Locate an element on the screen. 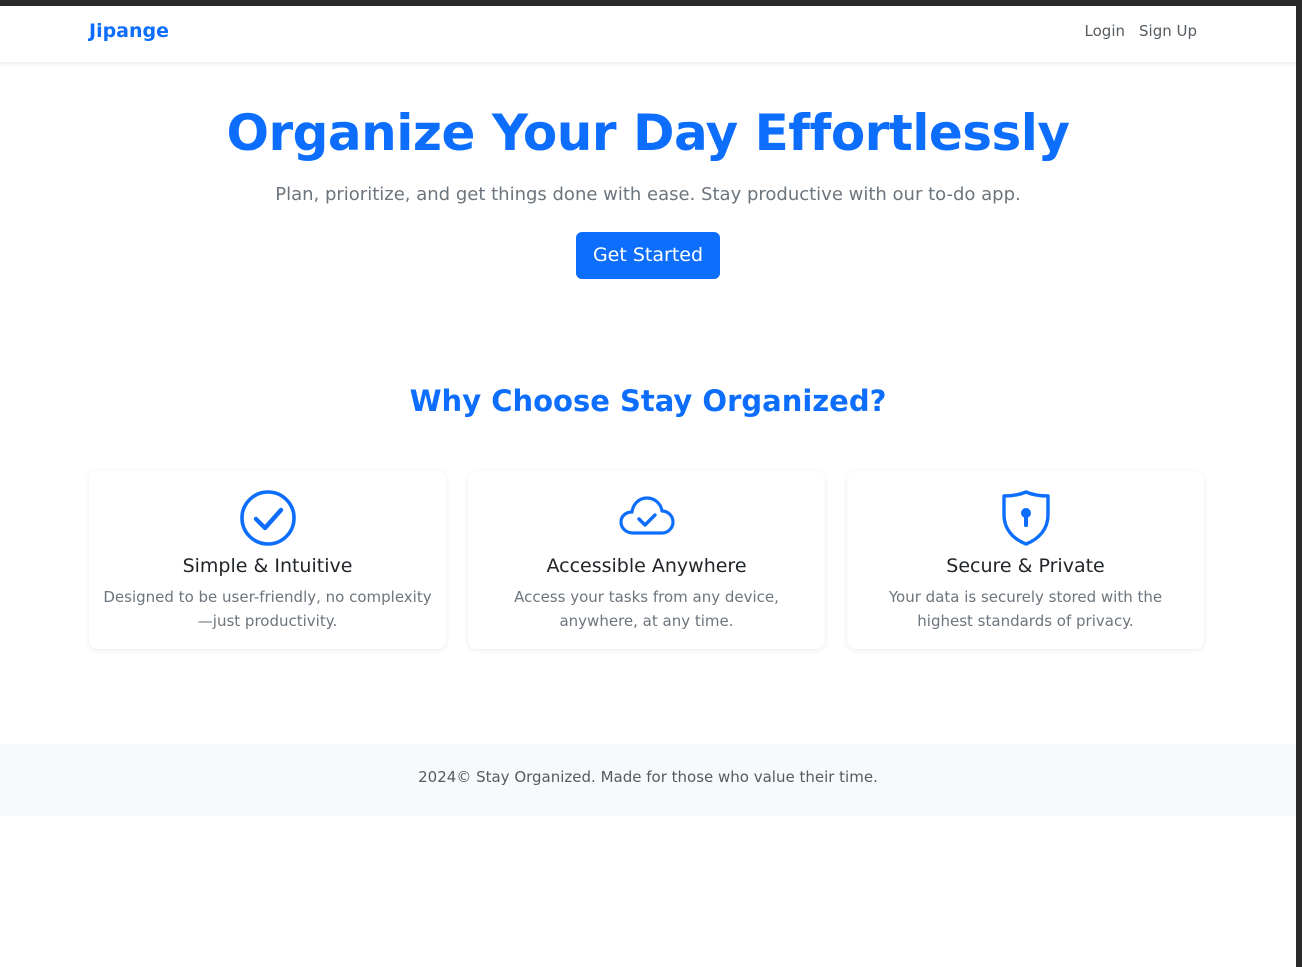  nav-links: Login Sign Up is located at coordinates (1141, 31).